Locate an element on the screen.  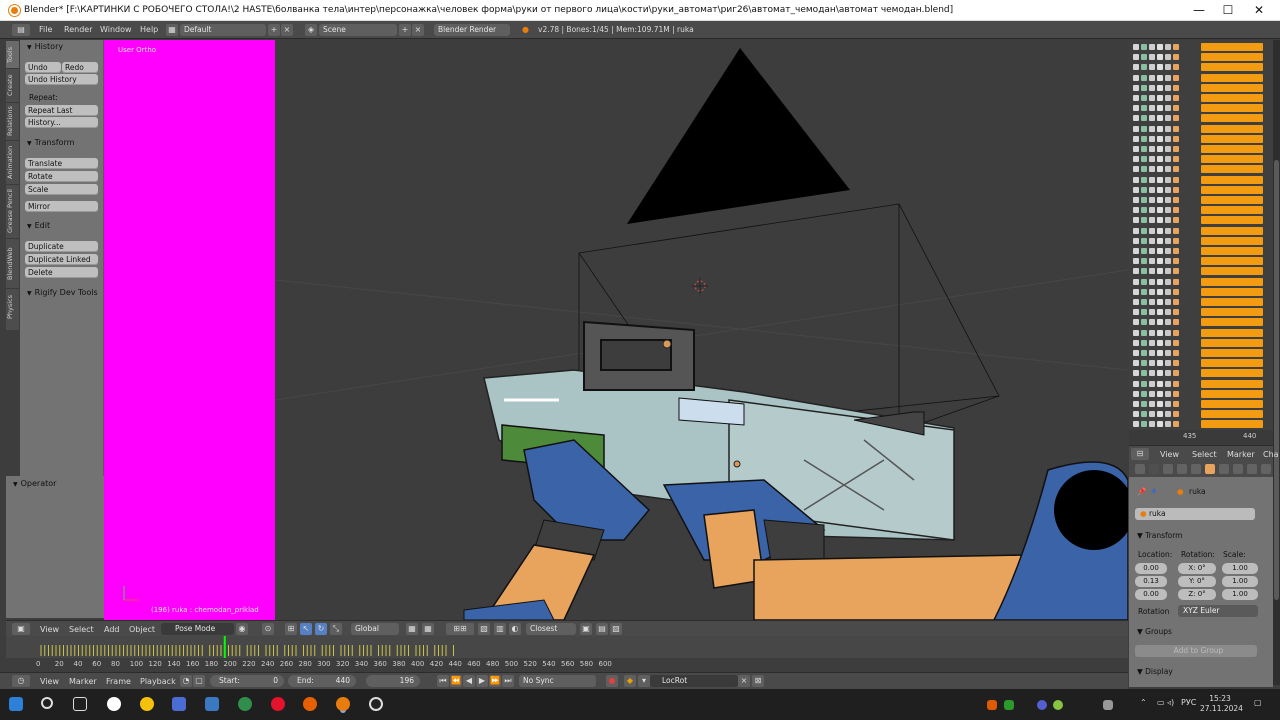
constraints-tab-icon is located at coordinates (1224, 469).